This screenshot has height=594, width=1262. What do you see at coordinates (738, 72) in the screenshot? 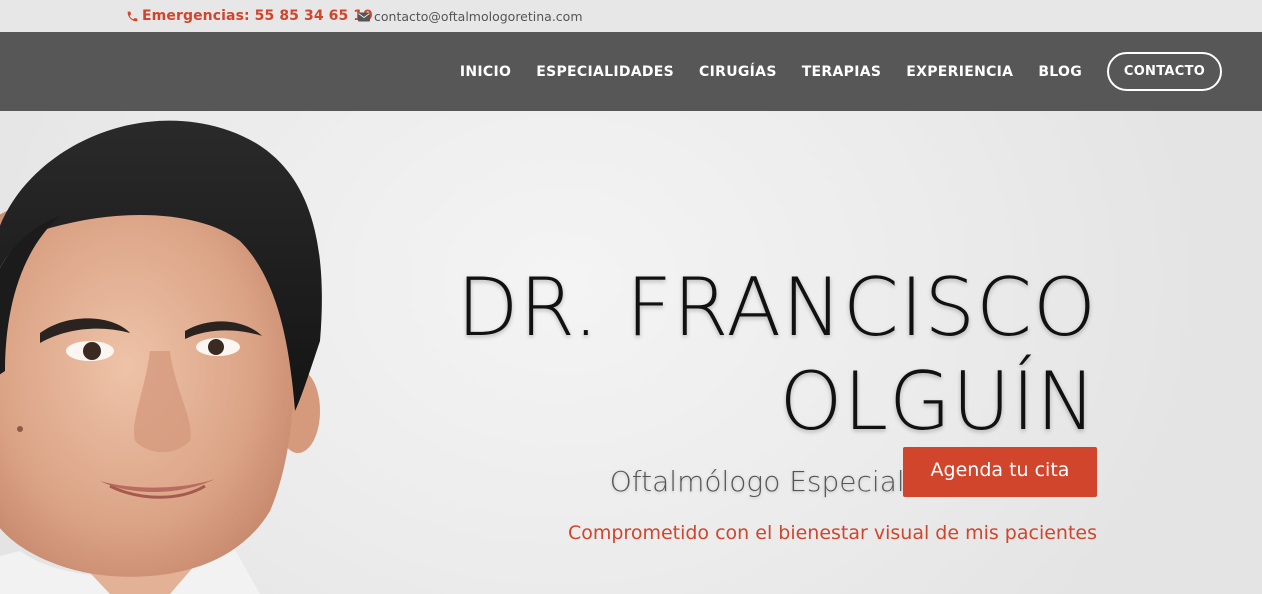
I see `nav-item-cirugias: CIRUGÍAS` at bounding box center [738, 72].